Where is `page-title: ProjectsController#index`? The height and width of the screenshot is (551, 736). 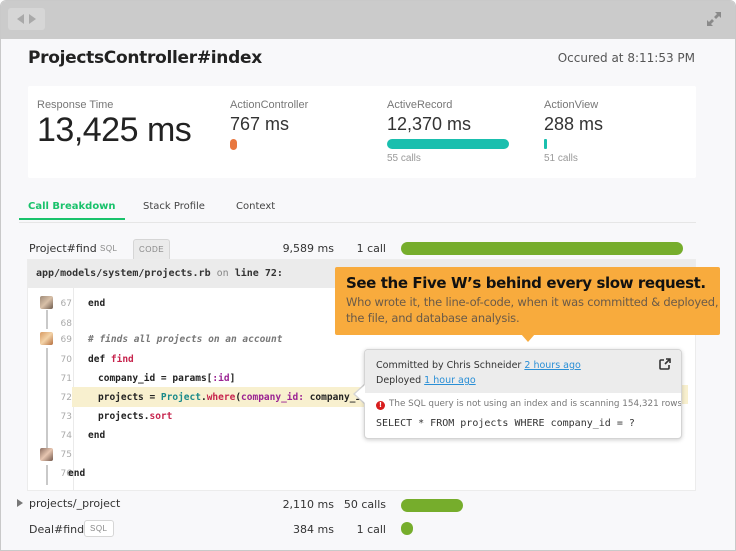
page-title: ProjectsController#index is located at coordinates (145, 58).